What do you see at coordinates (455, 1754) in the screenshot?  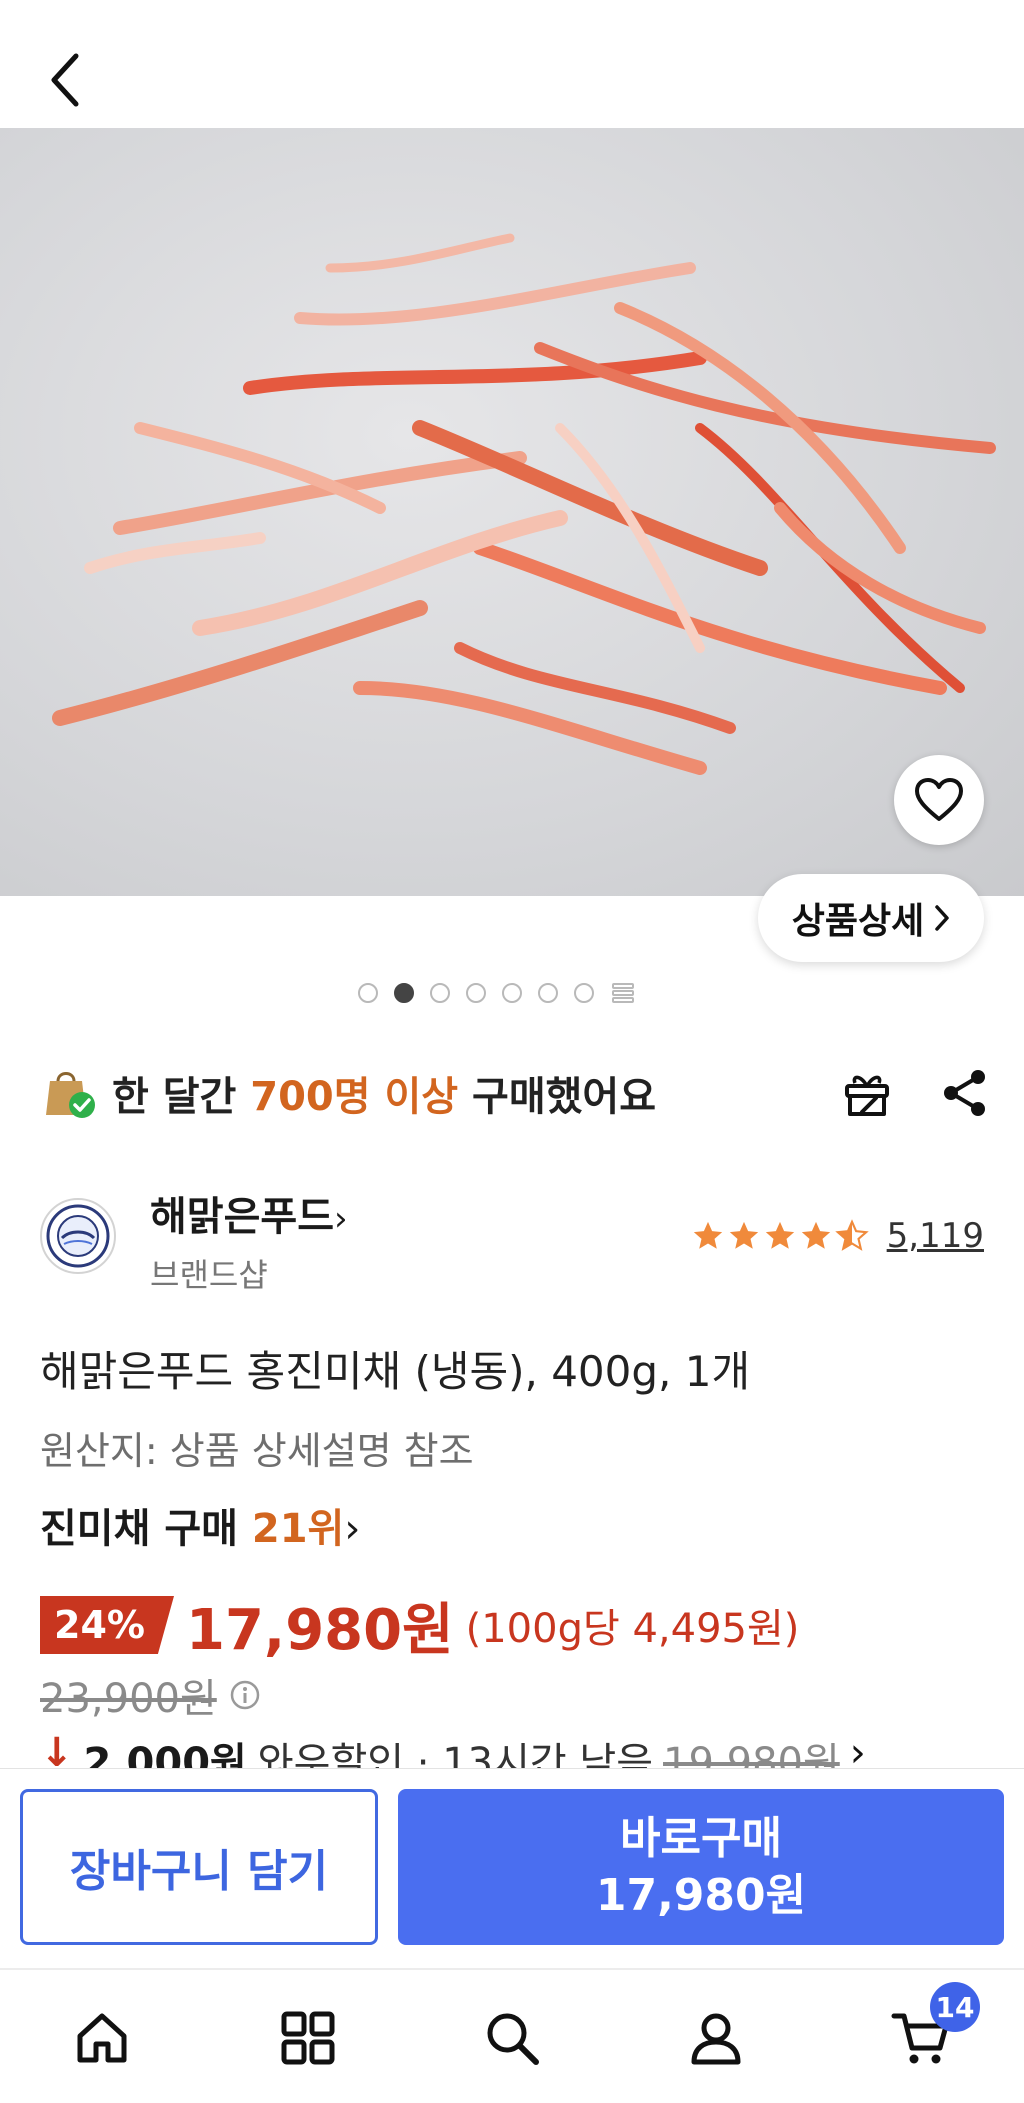 I see `coupon-text: 와우할인 · 13시간 남음` at bounding box center [455, 1754].